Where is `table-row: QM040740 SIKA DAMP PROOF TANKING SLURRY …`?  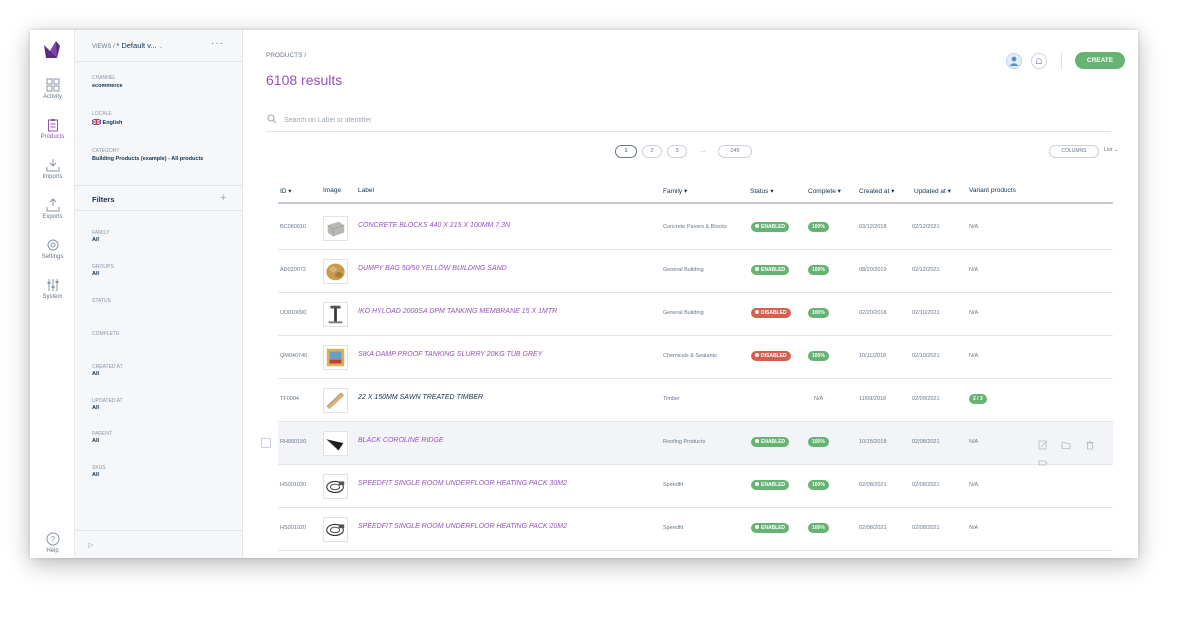
table-row: QM040740 SIKA DAMP PROOF TANKING SLURRY … is located at coordinates (695, 357).